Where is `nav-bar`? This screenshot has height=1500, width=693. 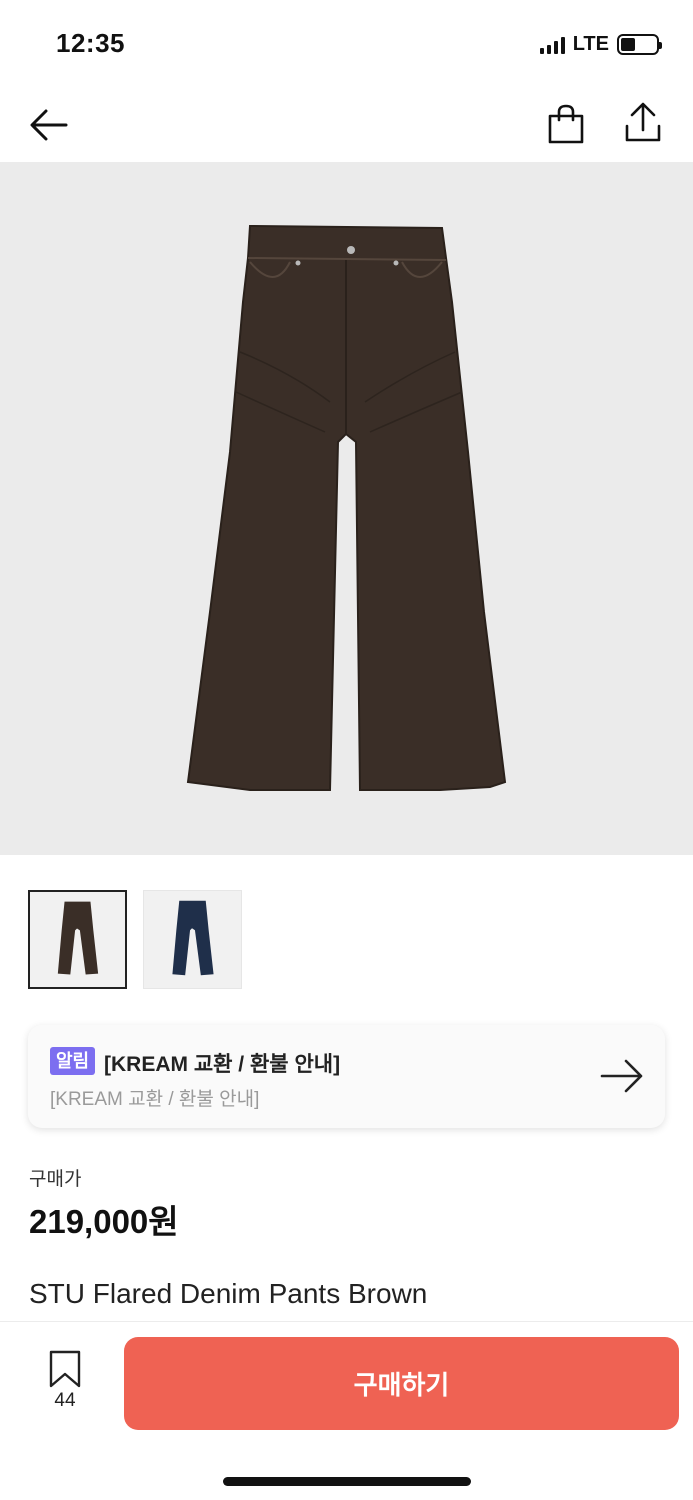
nav-bar is located at coordinates (346, 125).